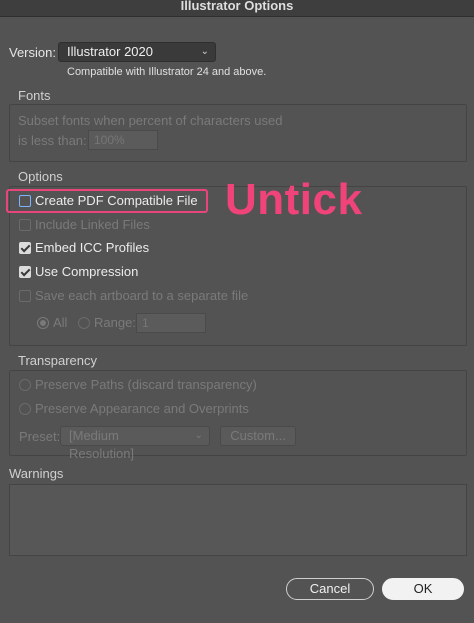 The width and height of the screenshot is (474, 623). I want to click on fonts-heading: Fonts, so click(34, 95).